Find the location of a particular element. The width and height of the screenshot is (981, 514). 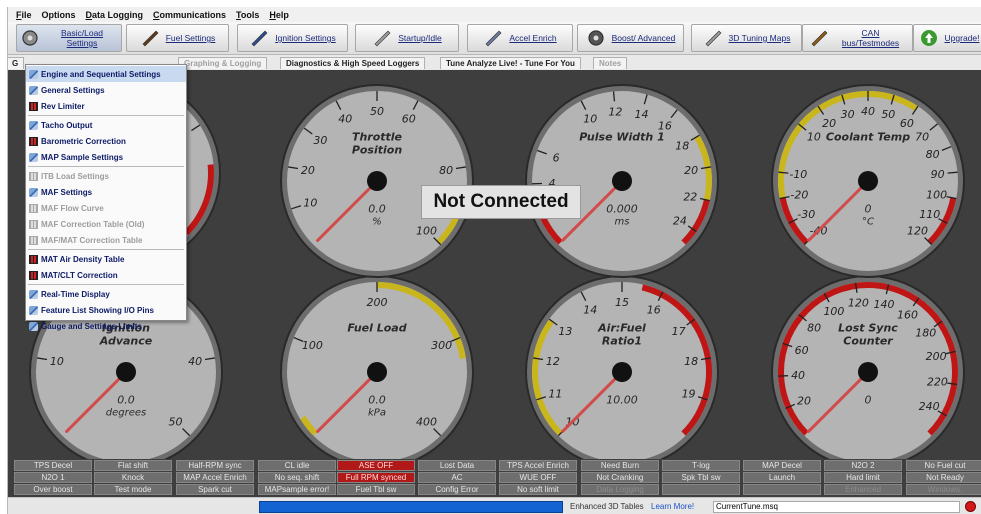

gauge-title: Air:Fuel is located at coordinates (621, 328).